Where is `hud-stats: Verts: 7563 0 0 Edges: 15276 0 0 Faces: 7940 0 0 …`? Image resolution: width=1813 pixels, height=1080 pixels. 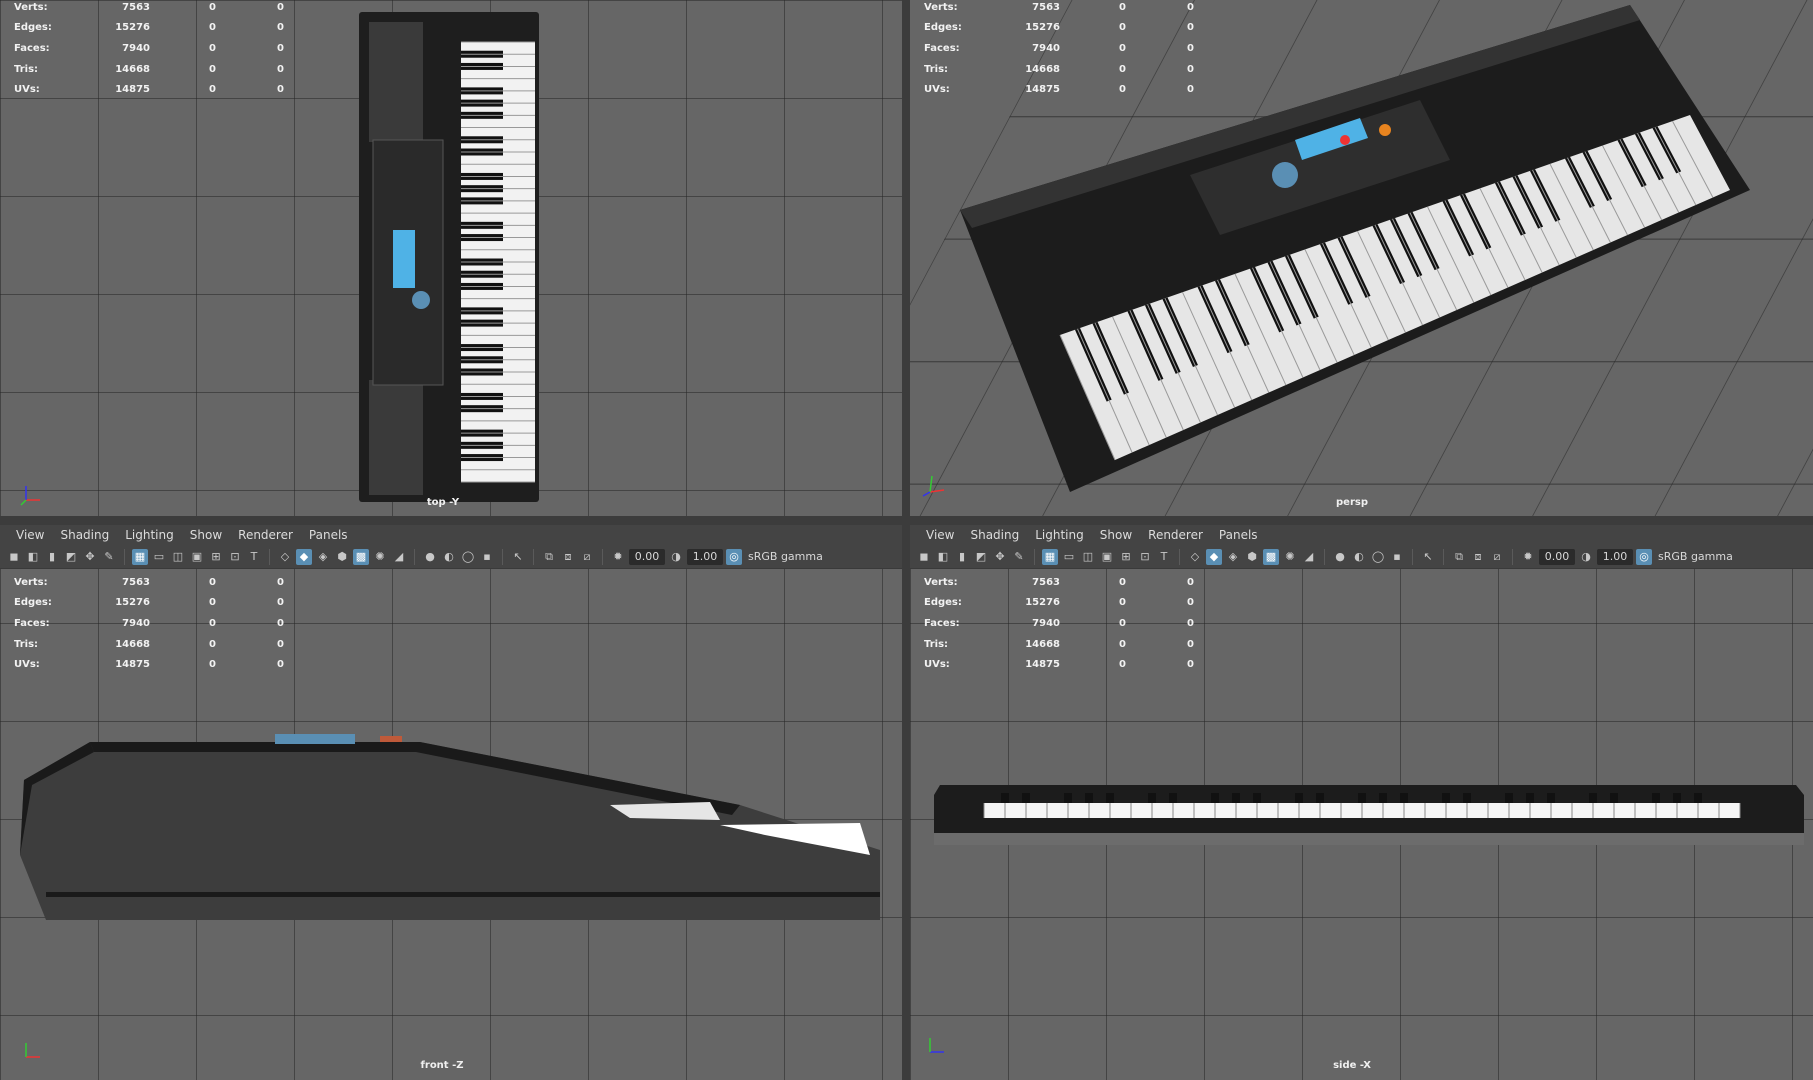 hud-stats: Verts: 7563 0 0 Edges: 15276 0 0 Faces: 7940 0 0 … is located at coordinates (149, 50).